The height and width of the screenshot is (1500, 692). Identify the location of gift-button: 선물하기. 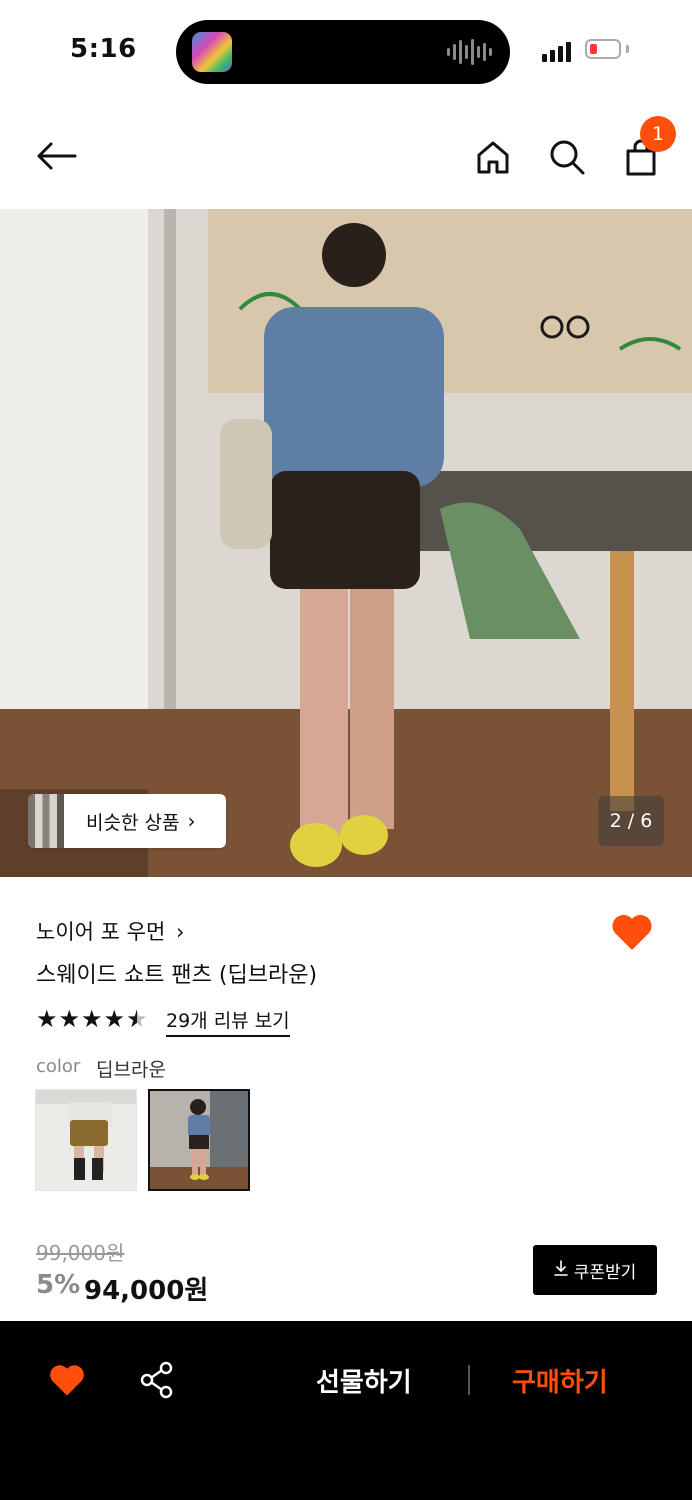
(364, 1380).